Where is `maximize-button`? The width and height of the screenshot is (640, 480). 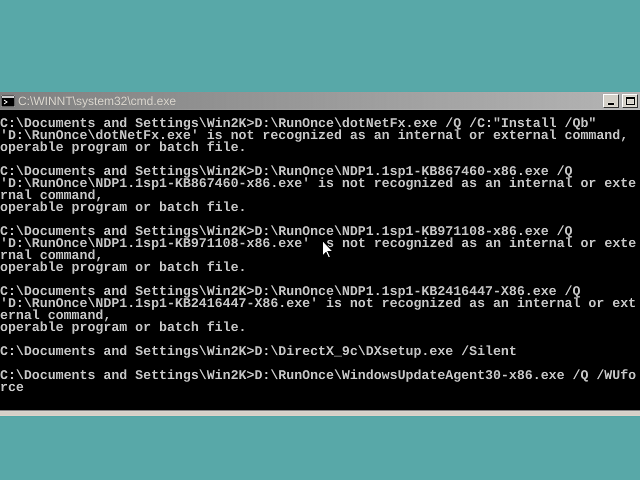
maximize-button is located at coordinates (630, 101).